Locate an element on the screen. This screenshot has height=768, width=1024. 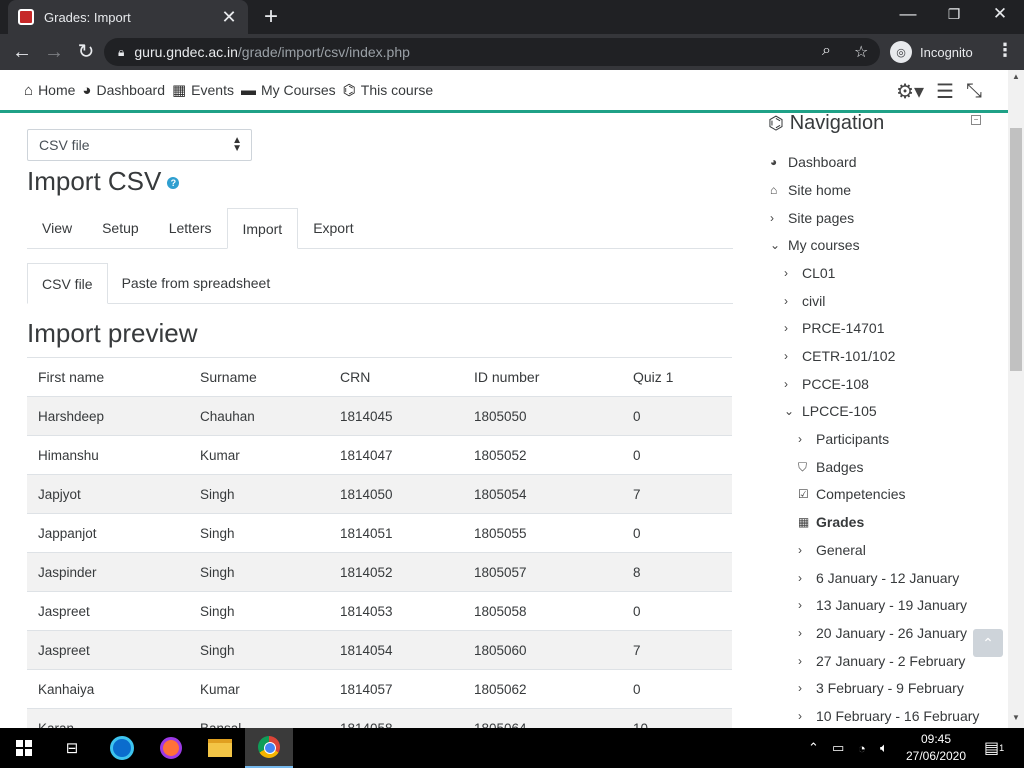
tab-export: Export is located at coordinates (333, 228).